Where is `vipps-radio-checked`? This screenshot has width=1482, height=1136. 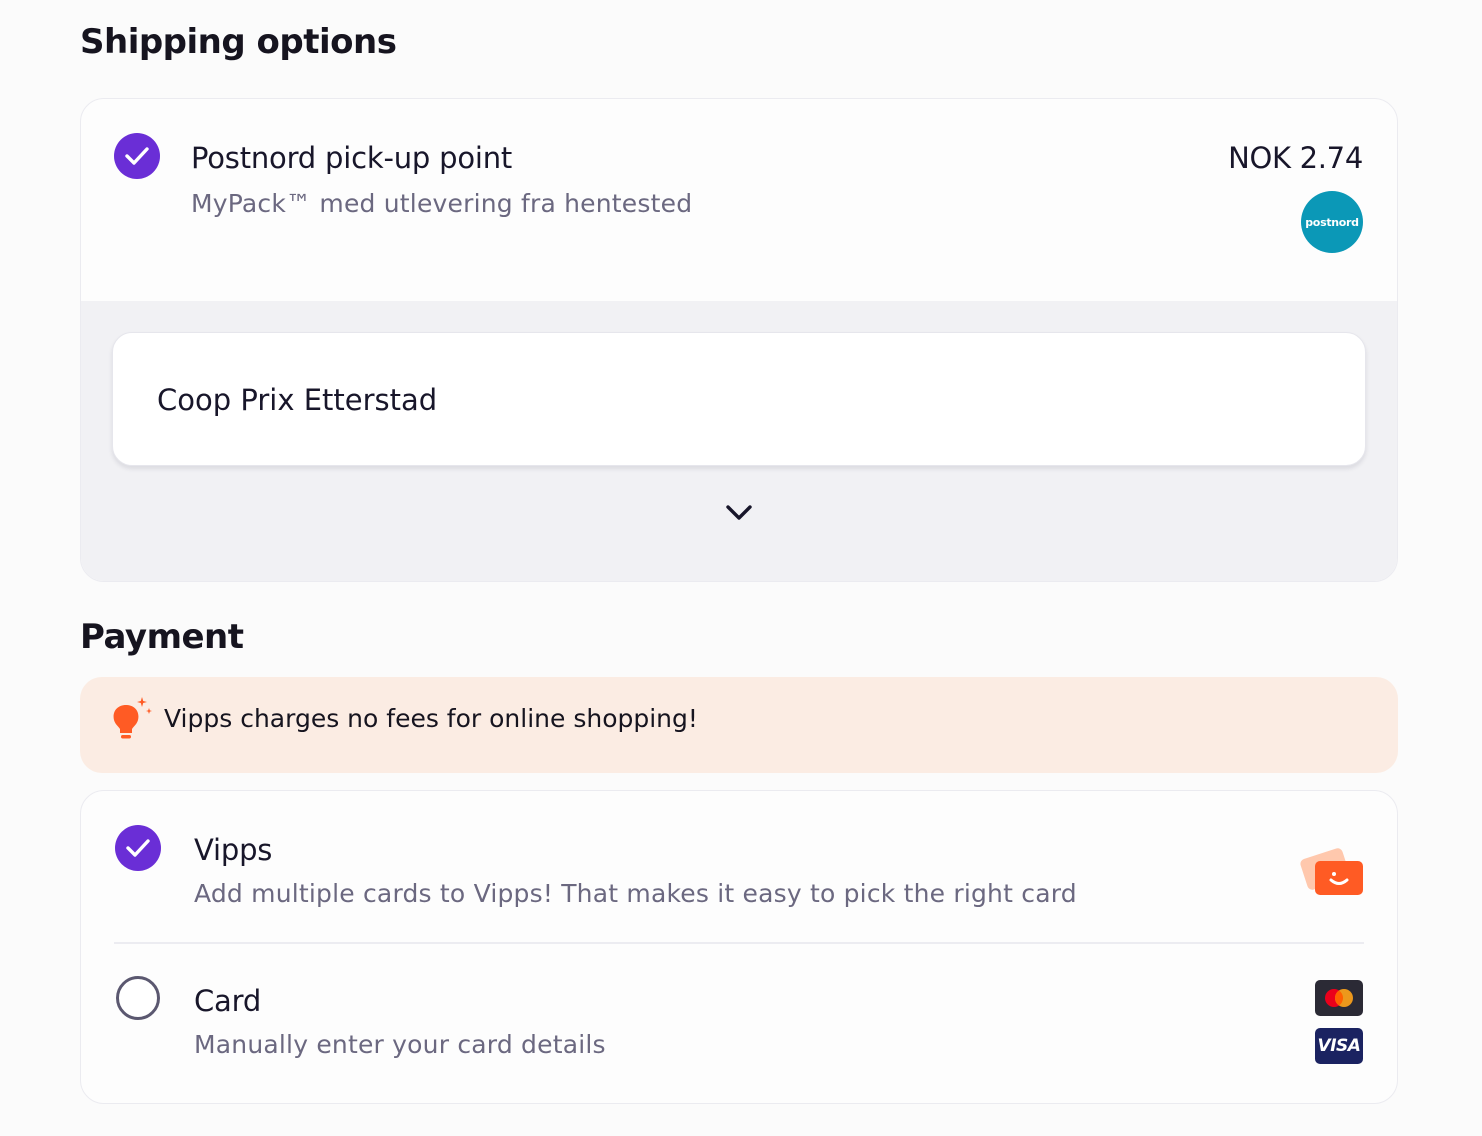 vipps-radio-checked is located at coordinates (138, 848).